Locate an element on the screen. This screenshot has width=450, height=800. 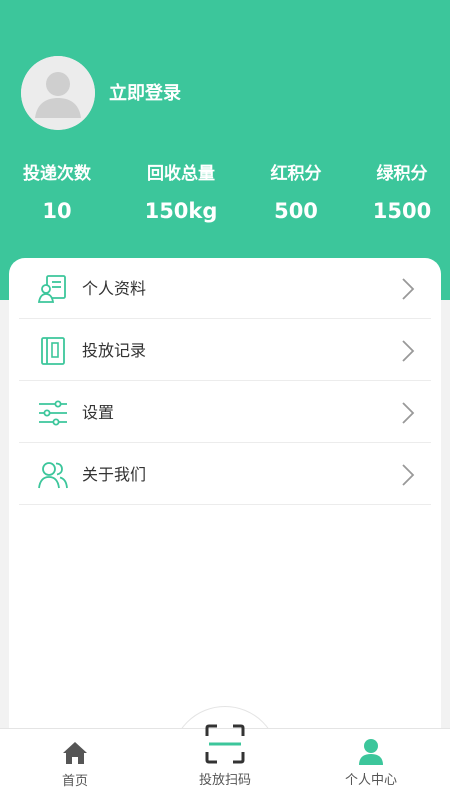
stat-label: 绿积分 is located at coordinates (402, 174).